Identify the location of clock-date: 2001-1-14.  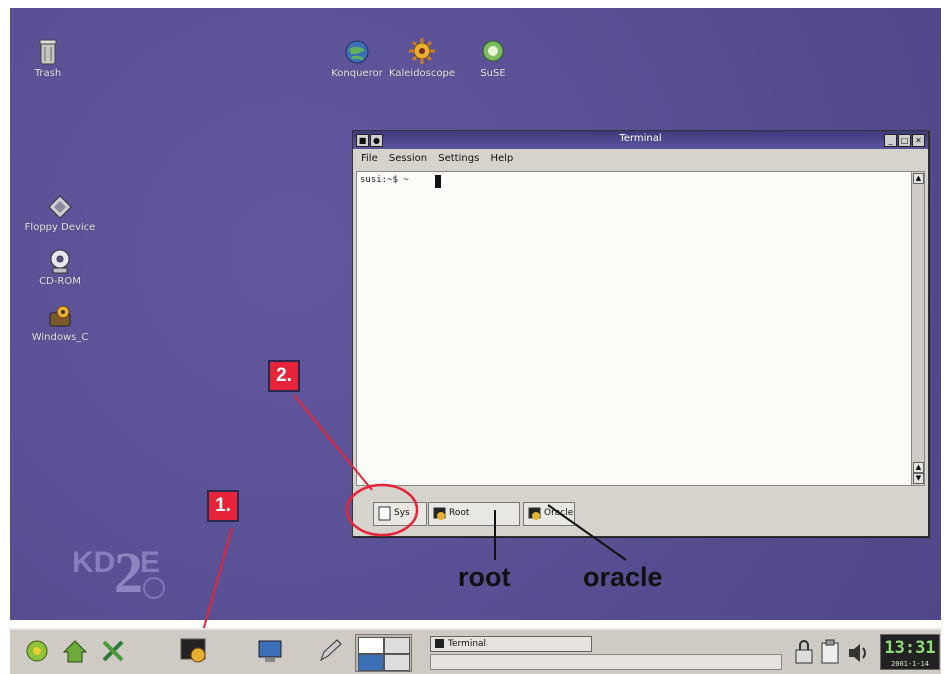
(910, 664).